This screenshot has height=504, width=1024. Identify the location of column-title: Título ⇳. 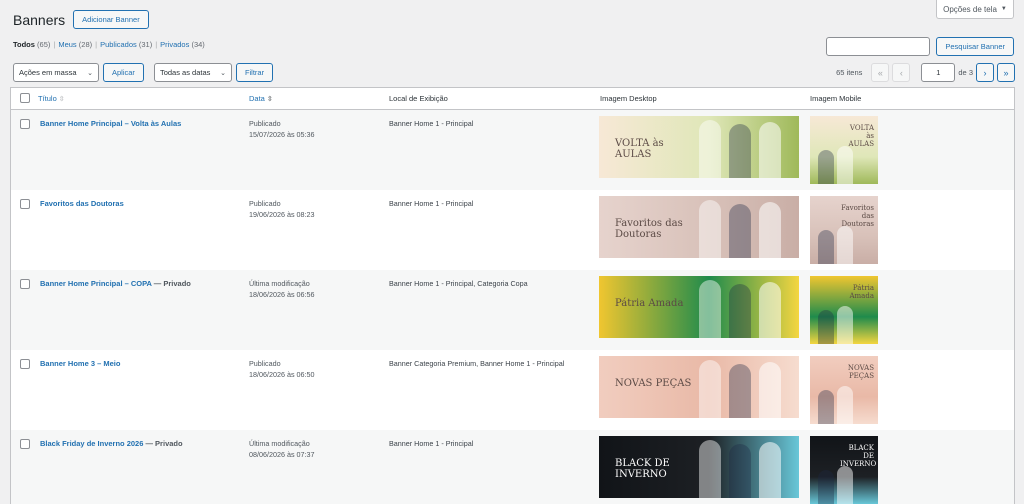
(51, 98).